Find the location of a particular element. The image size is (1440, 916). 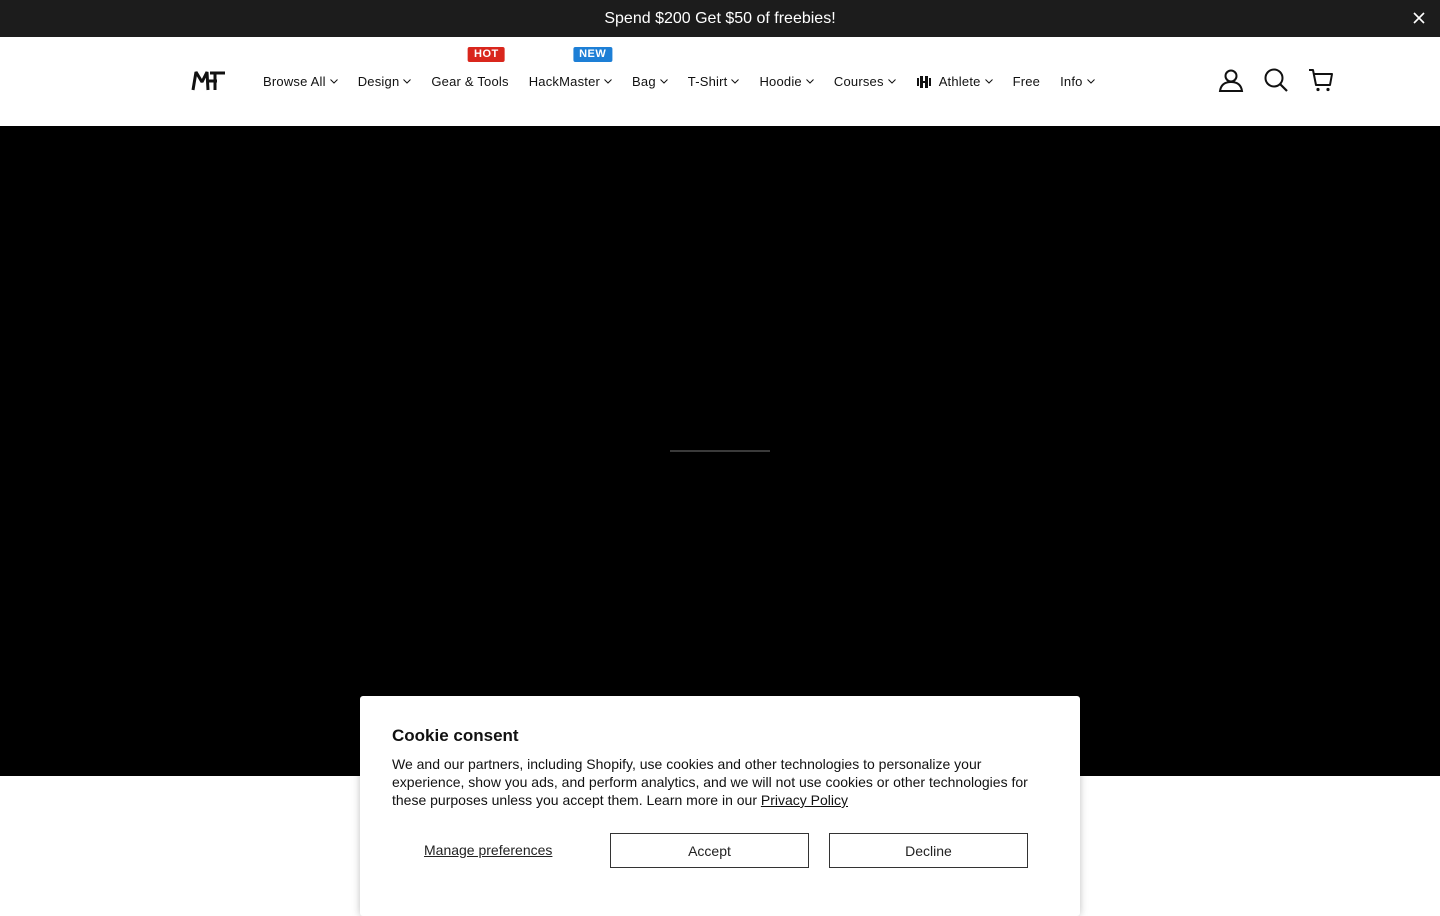

decline-button: Decline is located at coordinates (928, 850).